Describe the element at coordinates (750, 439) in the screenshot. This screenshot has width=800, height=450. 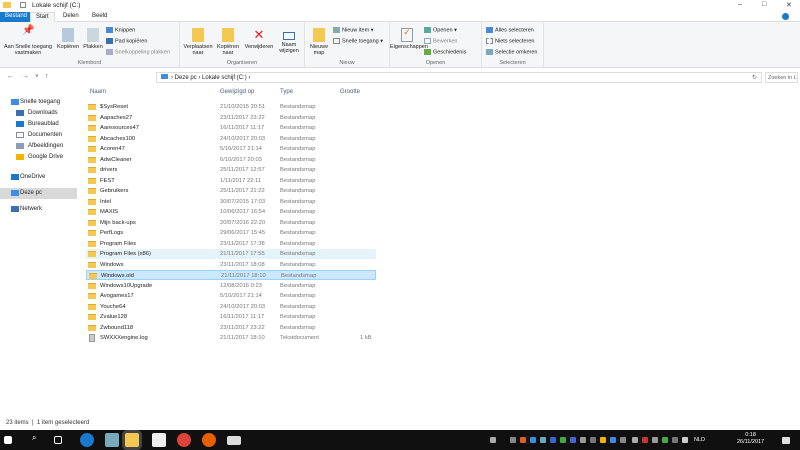
I see `clock: 0:18 26/11/2017` at that location.